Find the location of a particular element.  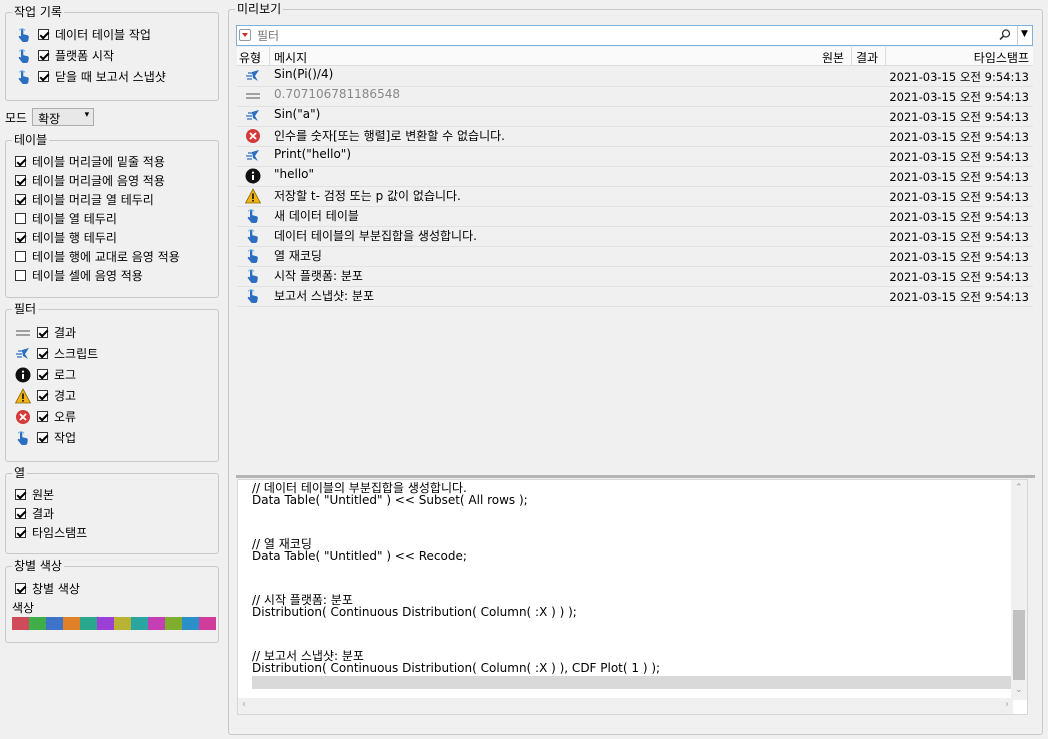

columns-group-title: 열 is located at coordinates (20, 473).